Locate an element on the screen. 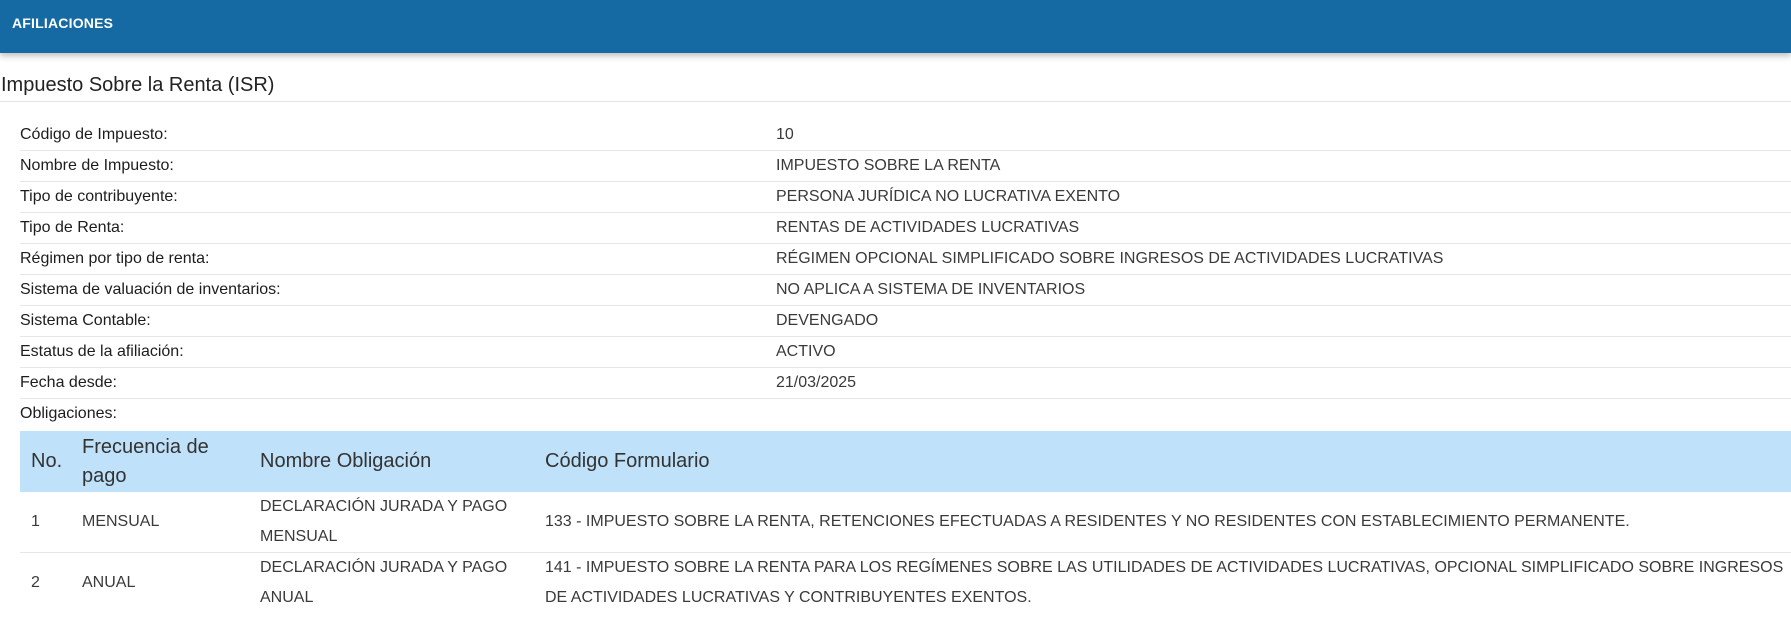  cell-no: 1 is located at coordinates (35, 521).